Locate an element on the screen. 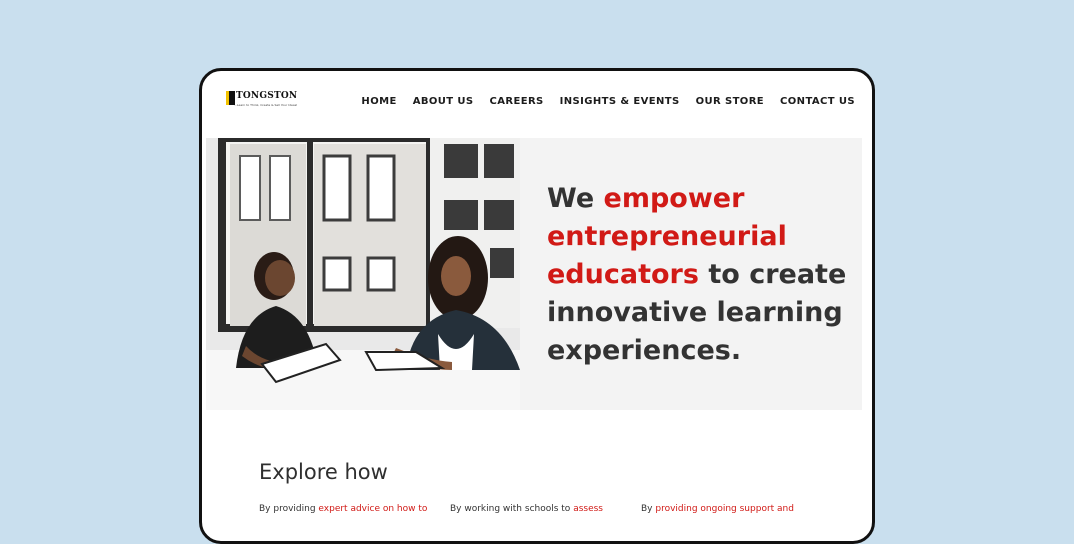 The height and width of the screenshot is (544, 1074). explore-title: Explore how is located at coordinates (323, 472).